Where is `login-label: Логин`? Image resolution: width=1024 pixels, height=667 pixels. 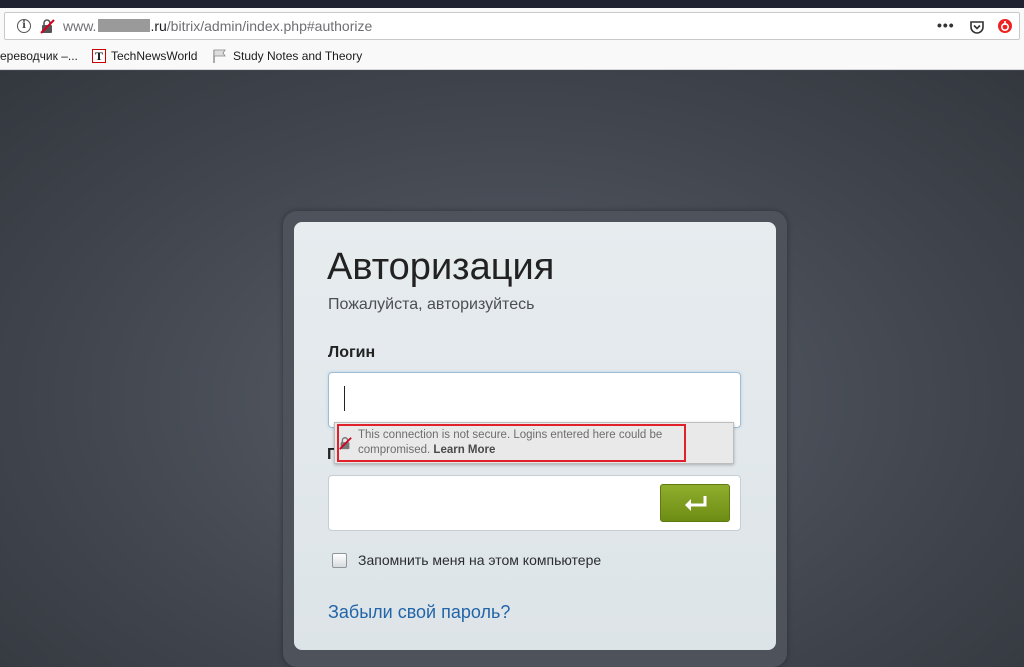 login-label: Логин is located at coordinates (352, 352).